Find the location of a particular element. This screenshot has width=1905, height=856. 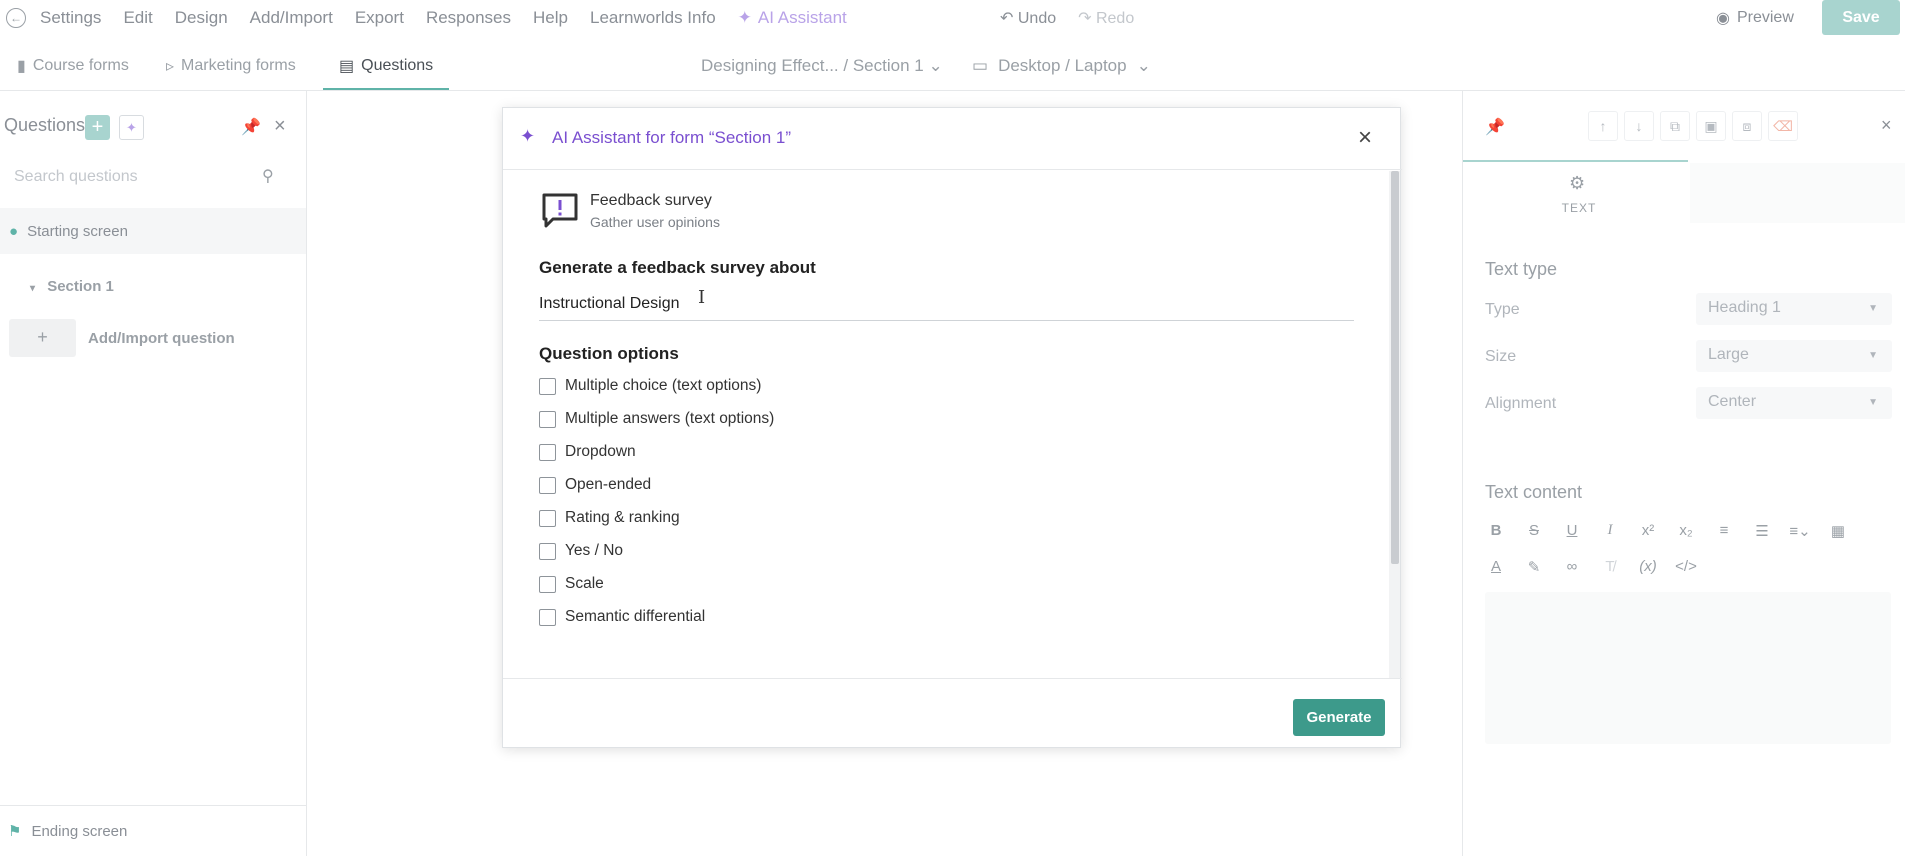

ending-screen-item: ⚑ Ending screen is located at coordinates (153, 830).